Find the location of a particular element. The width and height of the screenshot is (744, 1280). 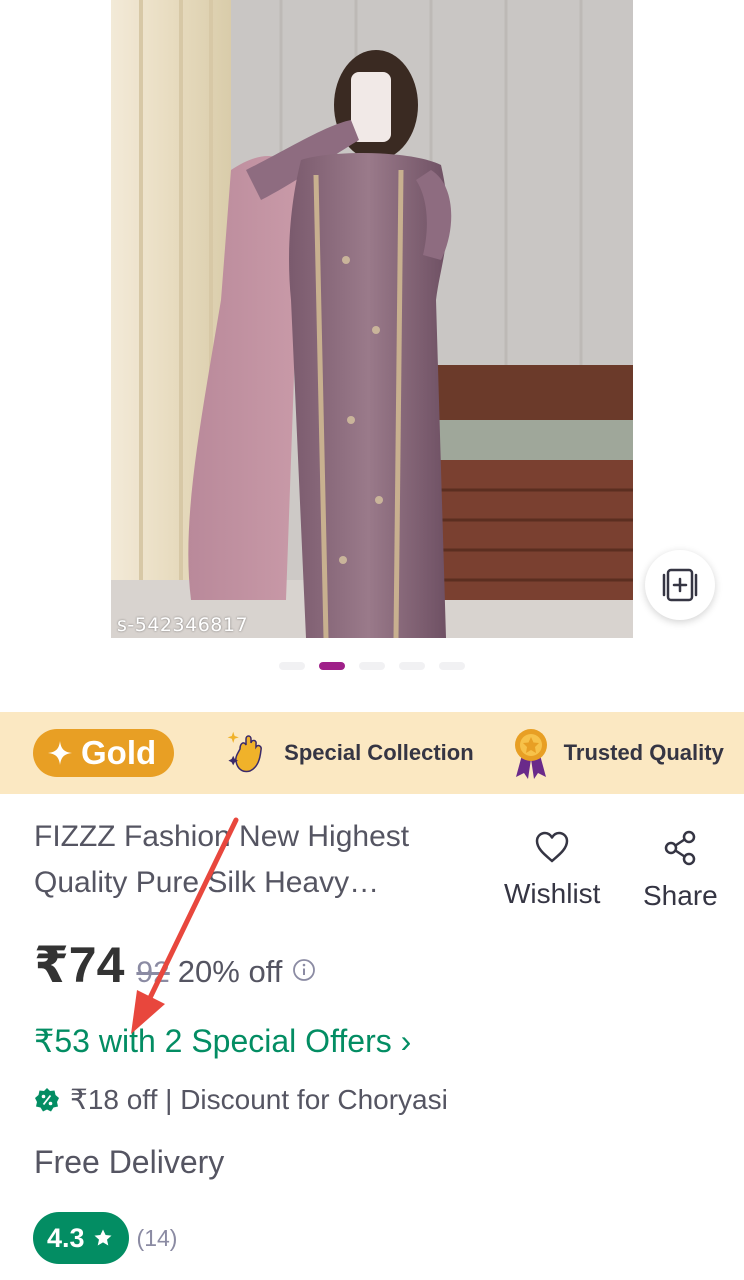

coupon-text: ₹18 off | Discount for Choryasi is located at coordinates (259, 1099).